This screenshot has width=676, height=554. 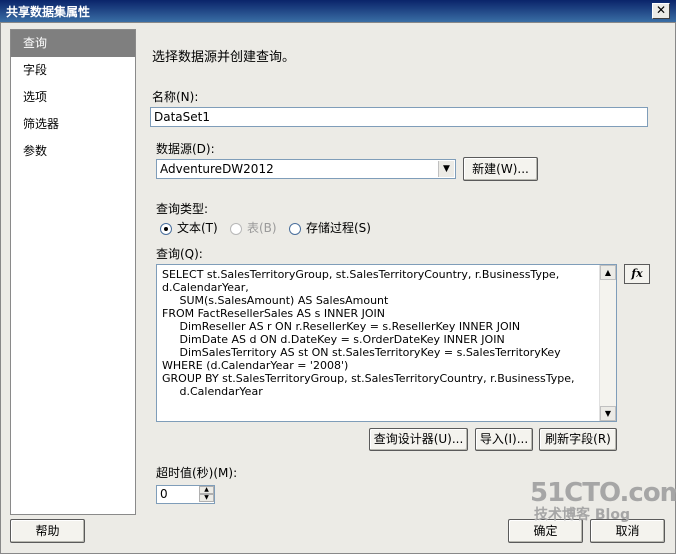 What do you see at coordinates (262, 228) in the screenshot?
I see `radio-table-label: 表(B)` at bounding box center [262, 228].